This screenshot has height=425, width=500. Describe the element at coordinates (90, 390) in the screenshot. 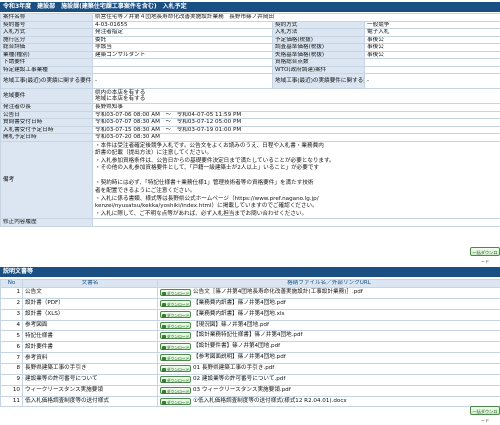

I see `doc-name: ウィークリースタンス実施要領` at that location.